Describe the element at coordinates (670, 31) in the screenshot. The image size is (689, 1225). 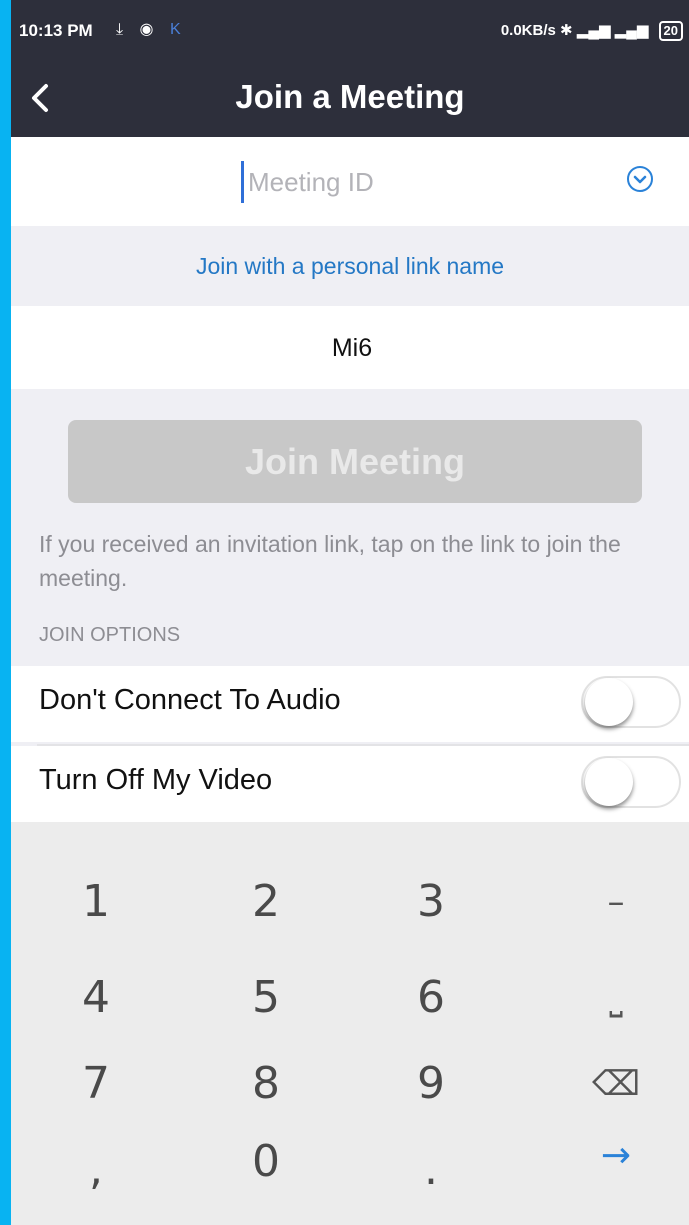
I see `battery-icon: 20` at that location.